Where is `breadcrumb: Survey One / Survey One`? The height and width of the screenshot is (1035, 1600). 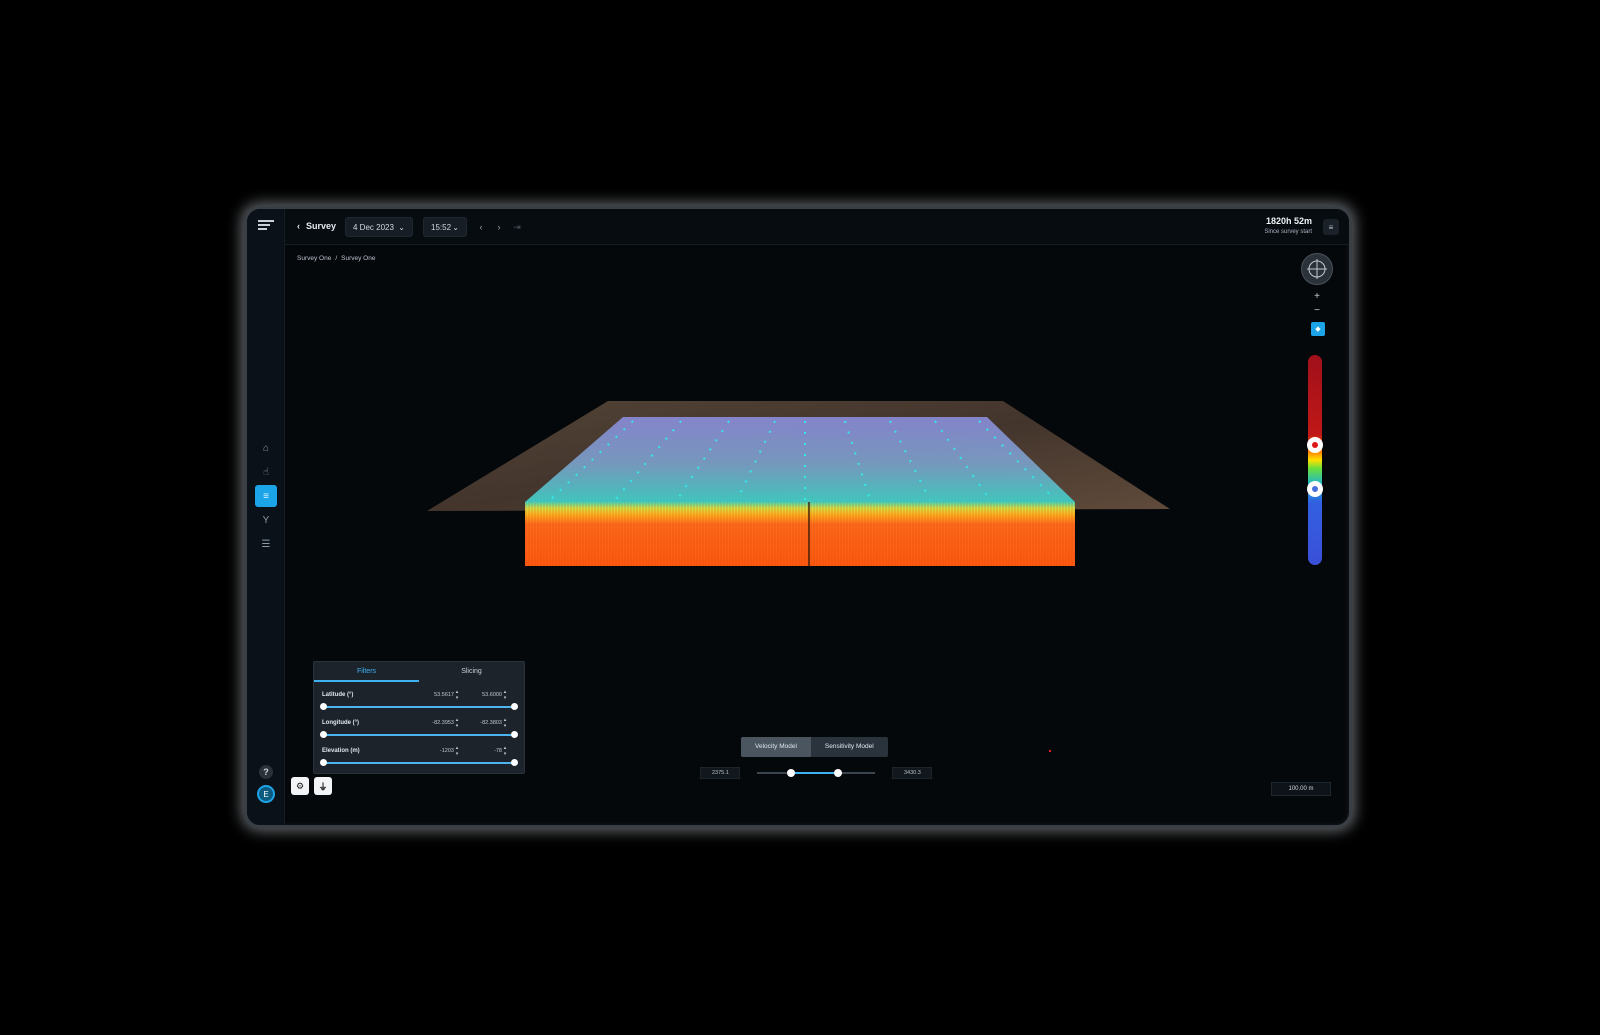 breadcrumb: Survey One / Survey One is located at coordinates (336, 258).